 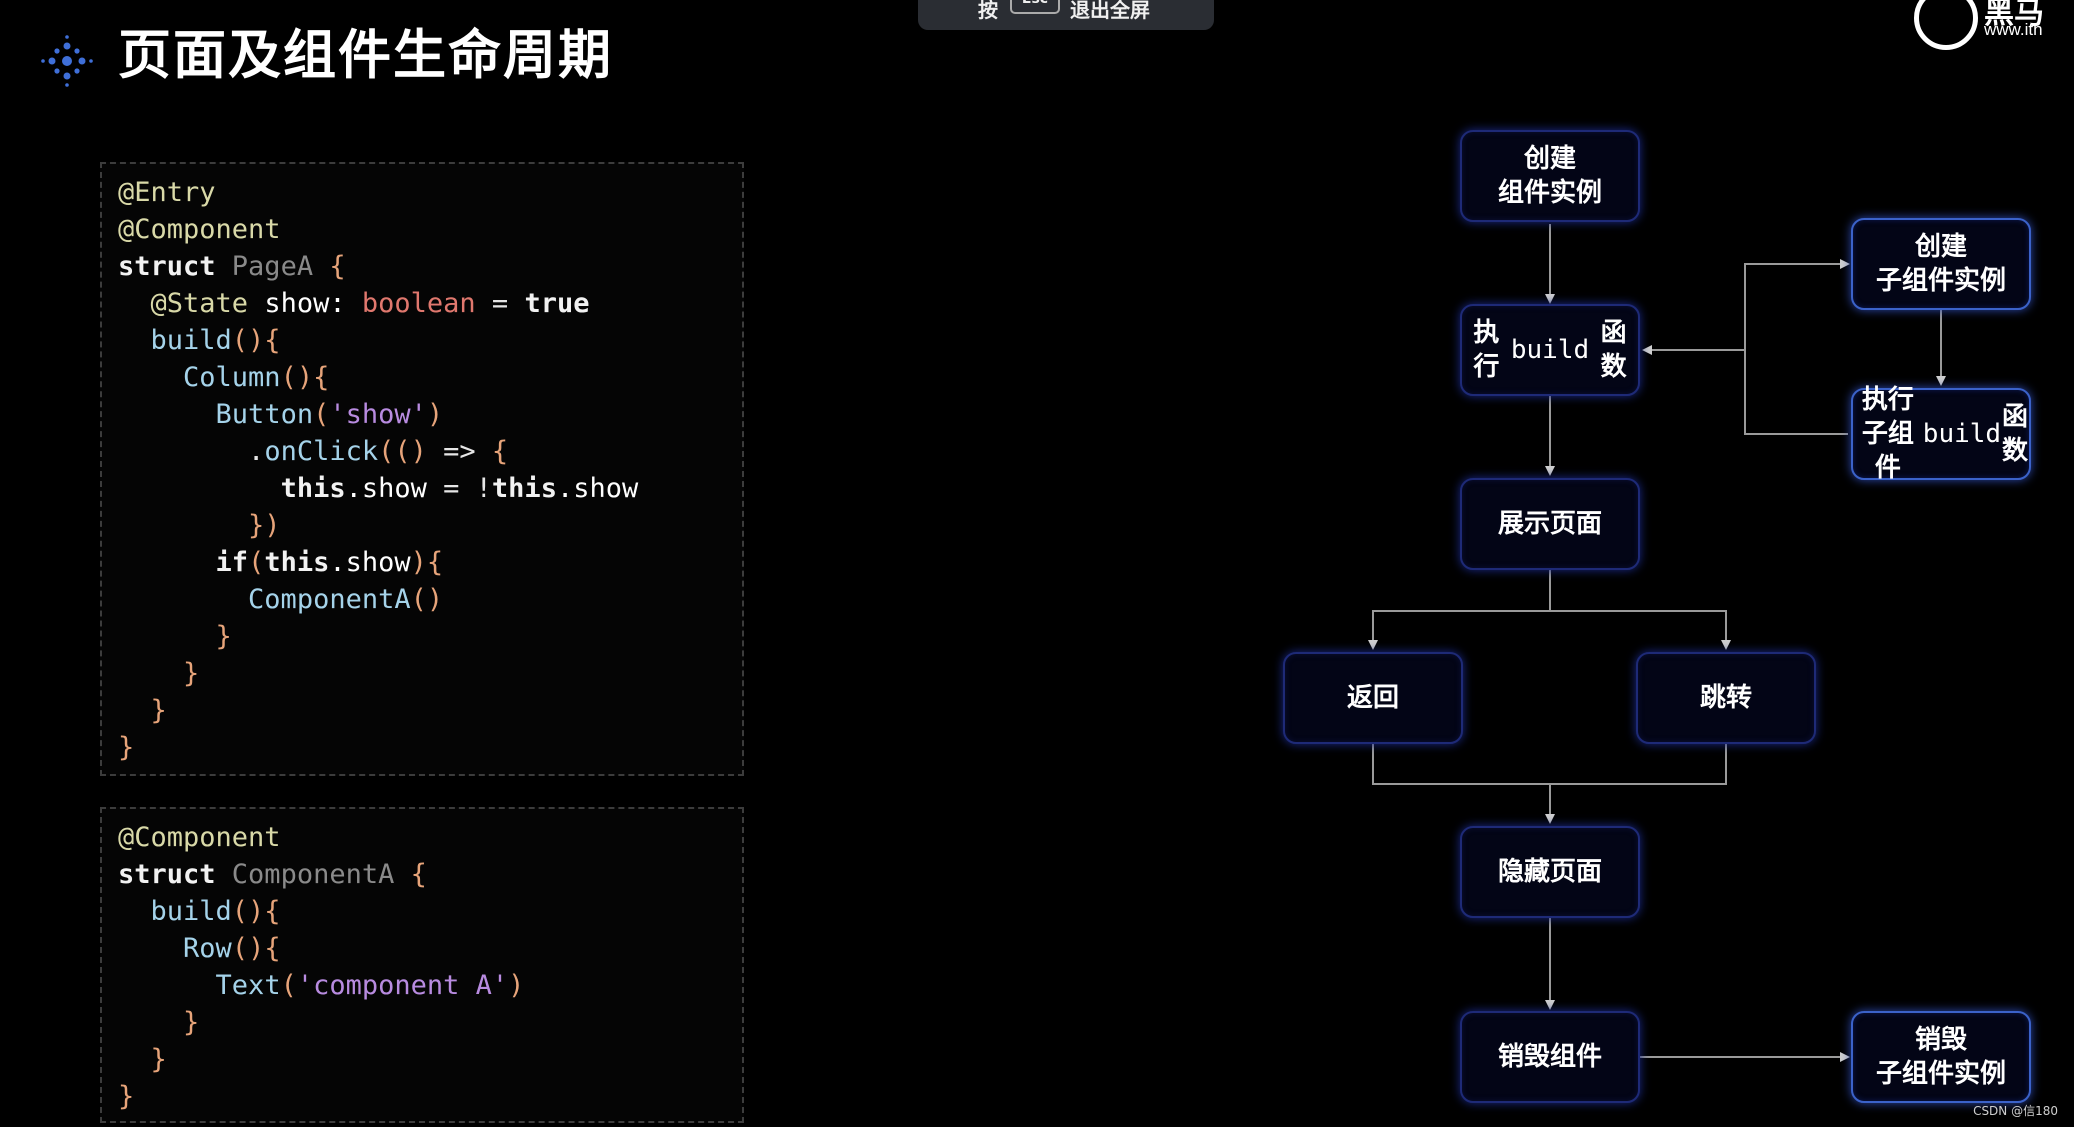 What do you see at coordinates (1066, 15) in the screenshot?
I see `fullscreen-exit-hint: 按 Esc 退出全屏` at bounding box center [1066, 15].